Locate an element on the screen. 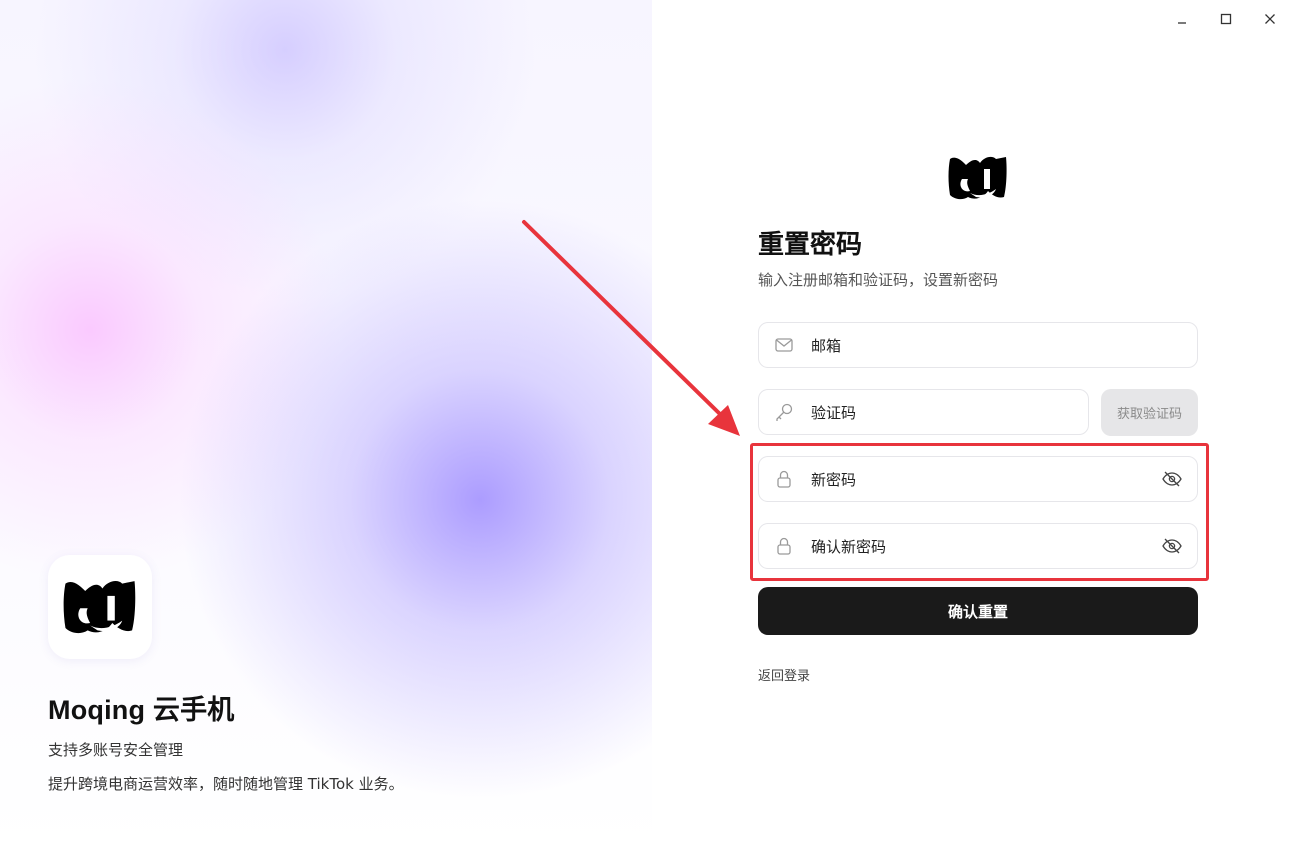  brand-tagline: 支持多账号安全管理 is located at coordinates (116, 750).